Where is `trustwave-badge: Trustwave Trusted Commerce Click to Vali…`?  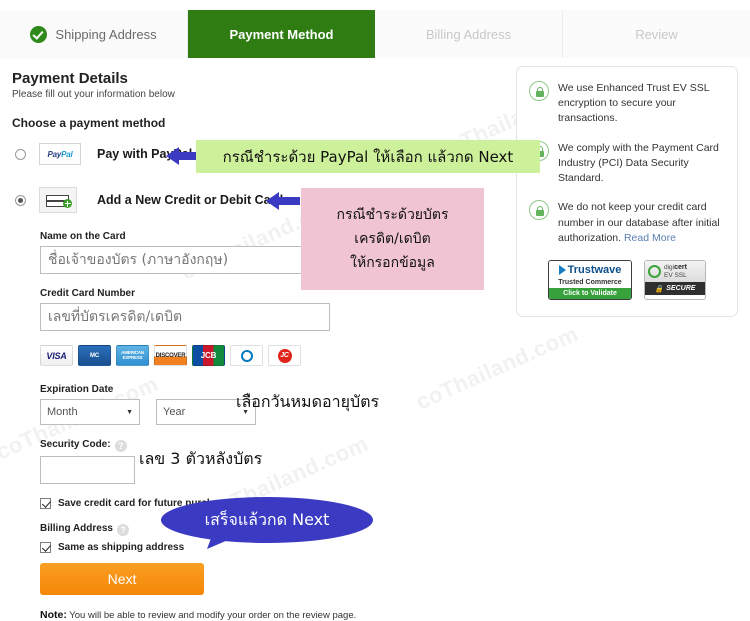
trustwave-badge: Trustwave Trusted Commerce Click to Vali… is located at coordinates (590, 279).